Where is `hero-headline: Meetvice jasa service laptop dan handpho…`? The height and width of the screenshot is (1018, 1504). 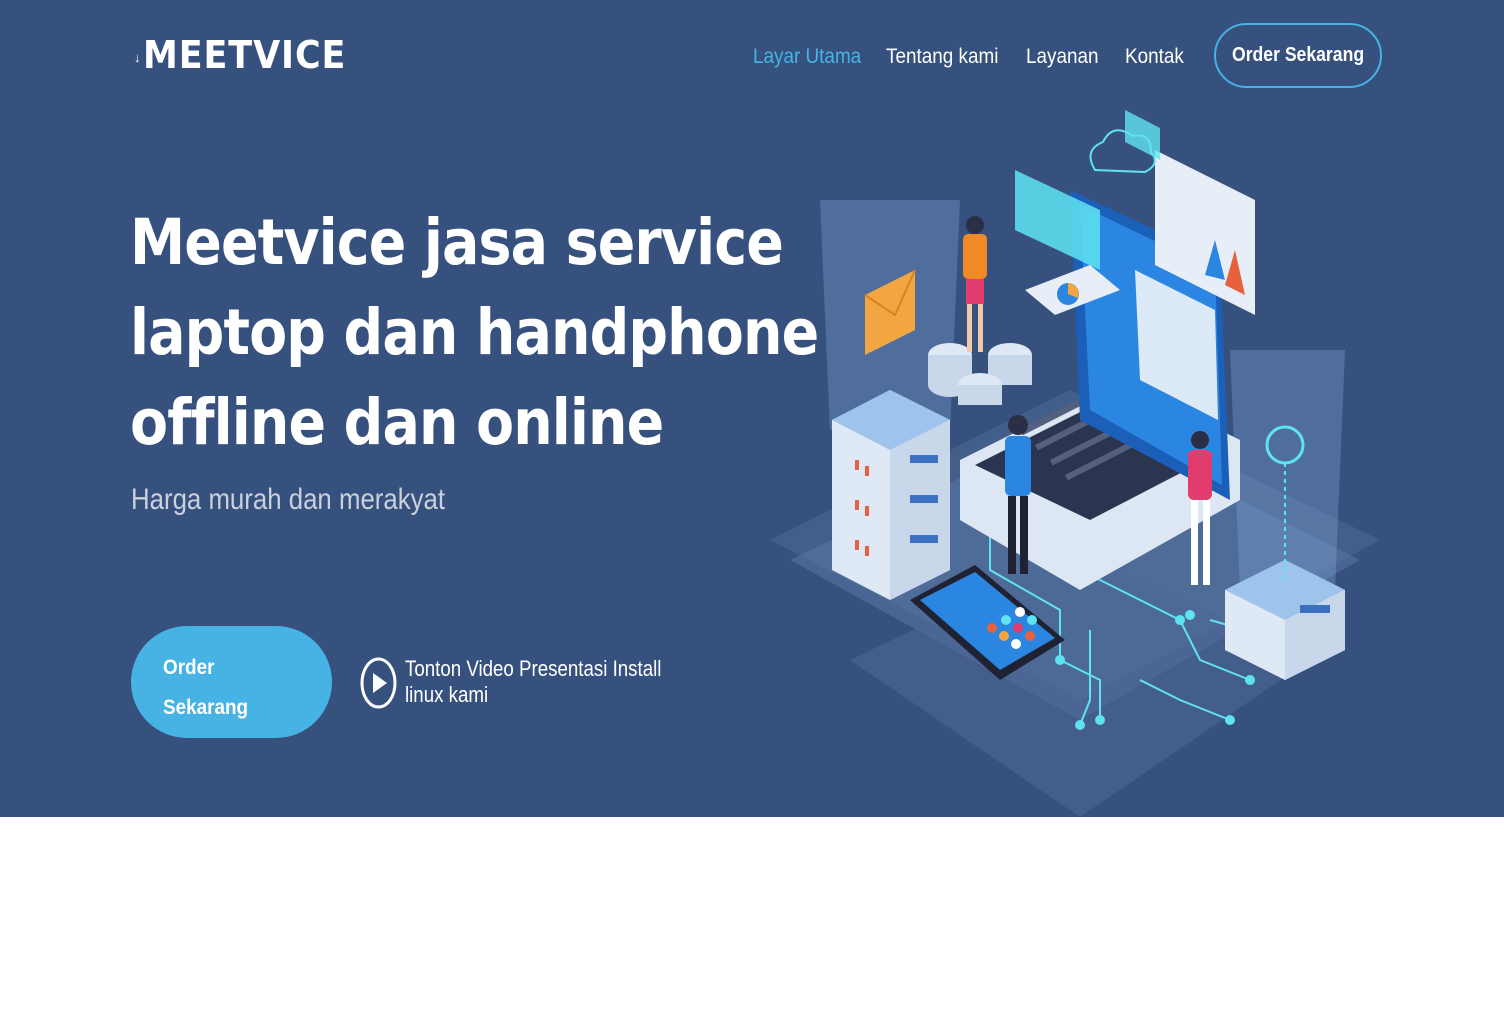
hero-headline: Meetvice jasa service laptop dan handpho… is located at coordinates (474, 333).